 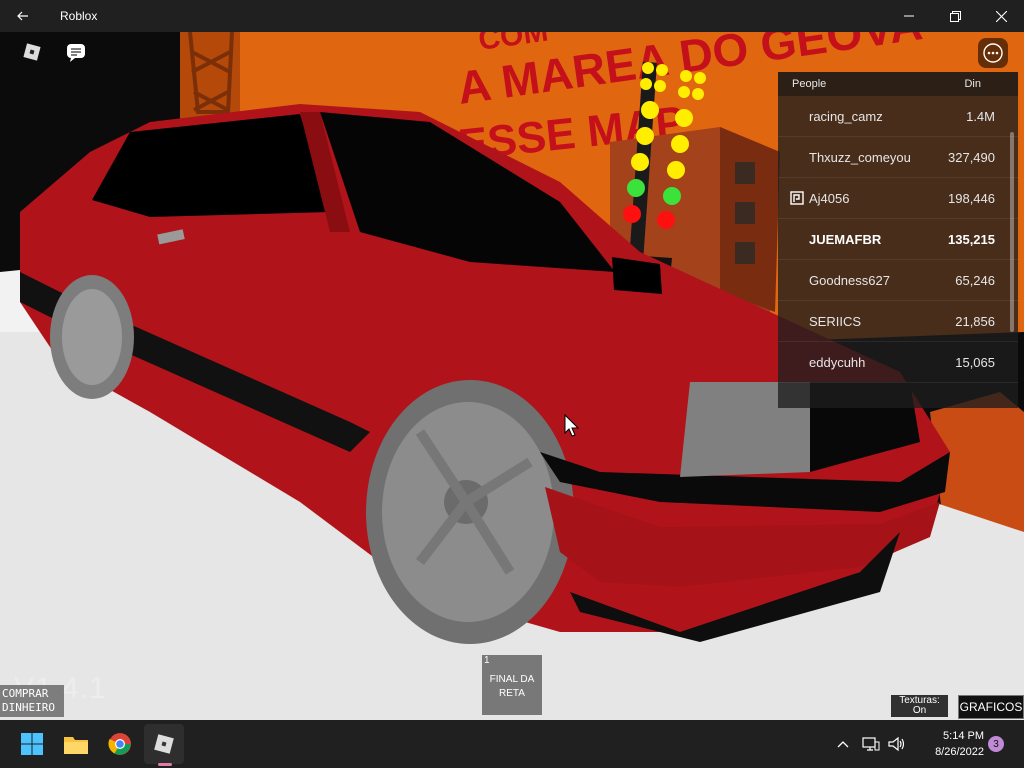 I want to click on notification-badge: 3, so click(x=996, y=744).